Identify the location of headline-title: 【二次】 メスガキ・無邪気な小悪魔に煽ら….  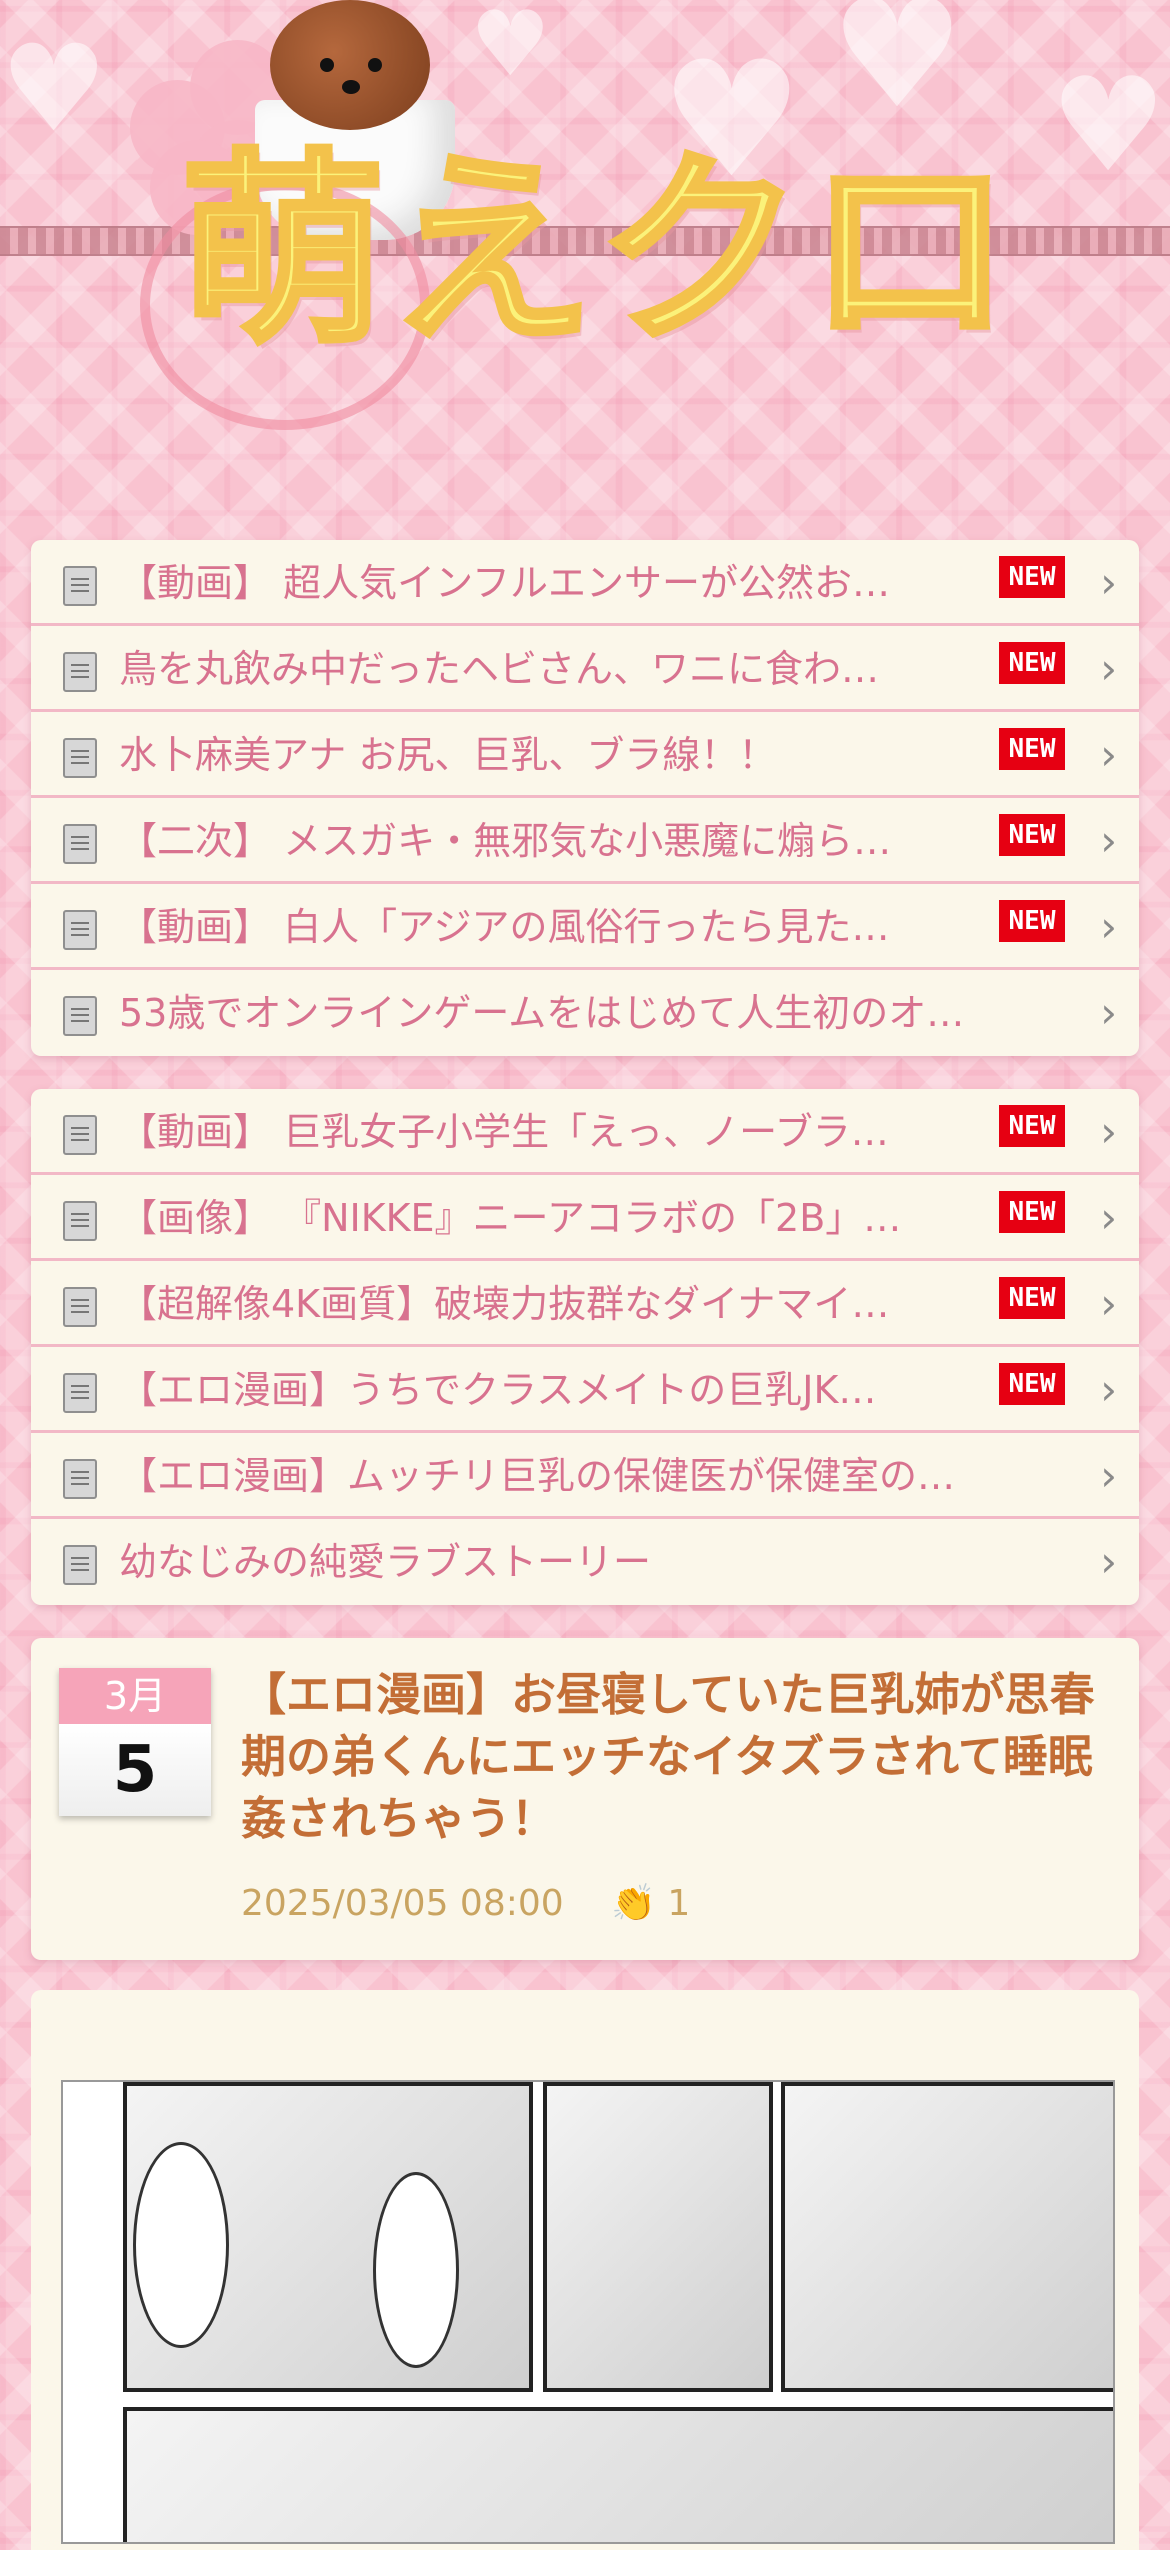
(559, 841).